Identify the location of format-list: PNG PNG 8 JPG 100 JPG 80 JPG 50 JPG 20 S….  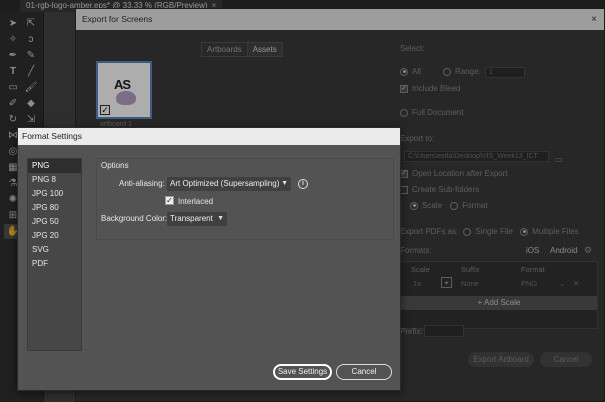
(54, 254).